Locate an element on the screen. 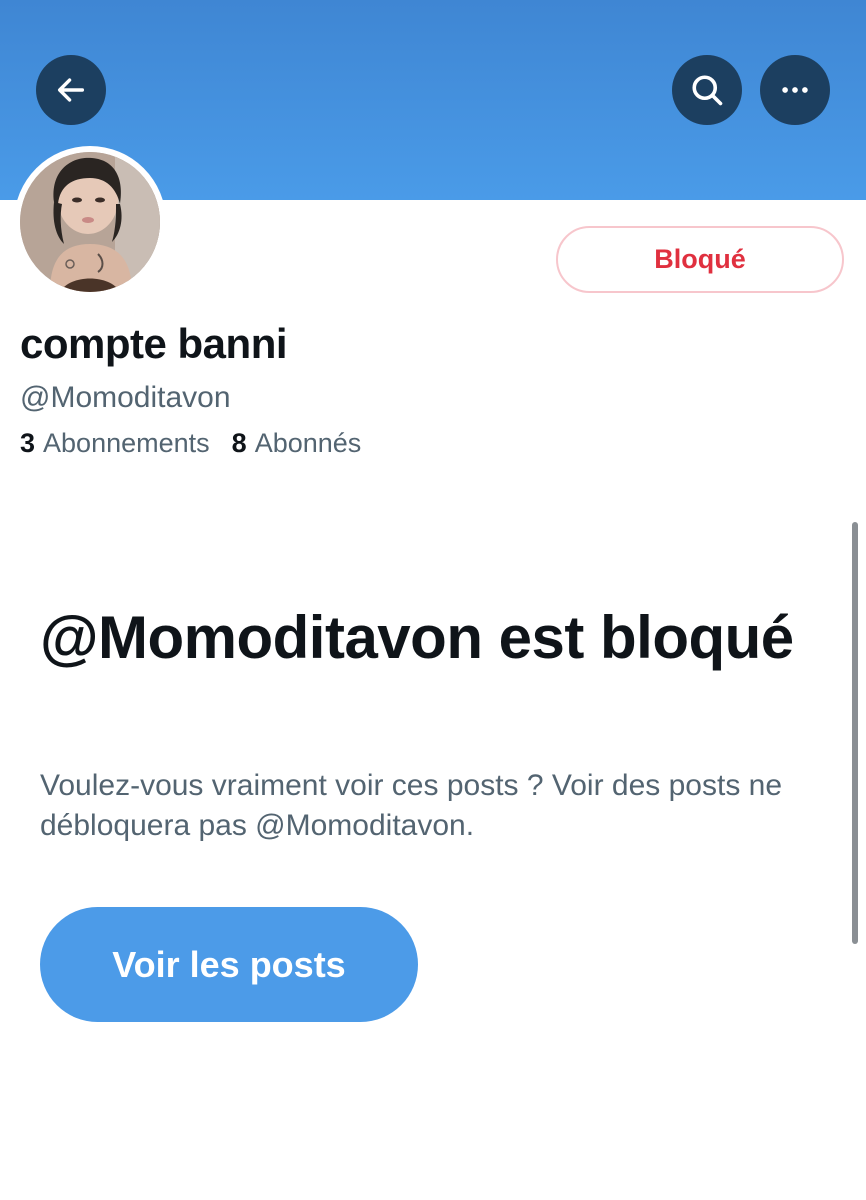 Image resolution: width=866 pixels, height=1200 pixels. search-button is located at coordinates (707, 90).